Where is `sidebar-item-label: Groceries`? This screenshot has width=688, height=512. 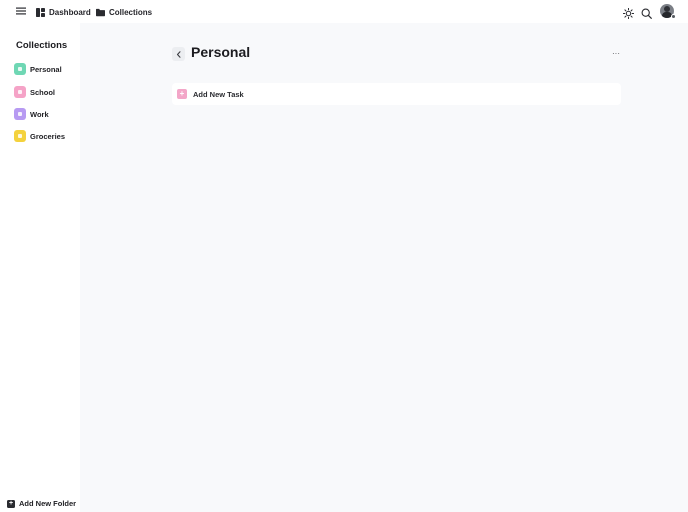 sidebar-item-label: Groceries is located at coordinates (48, 136).